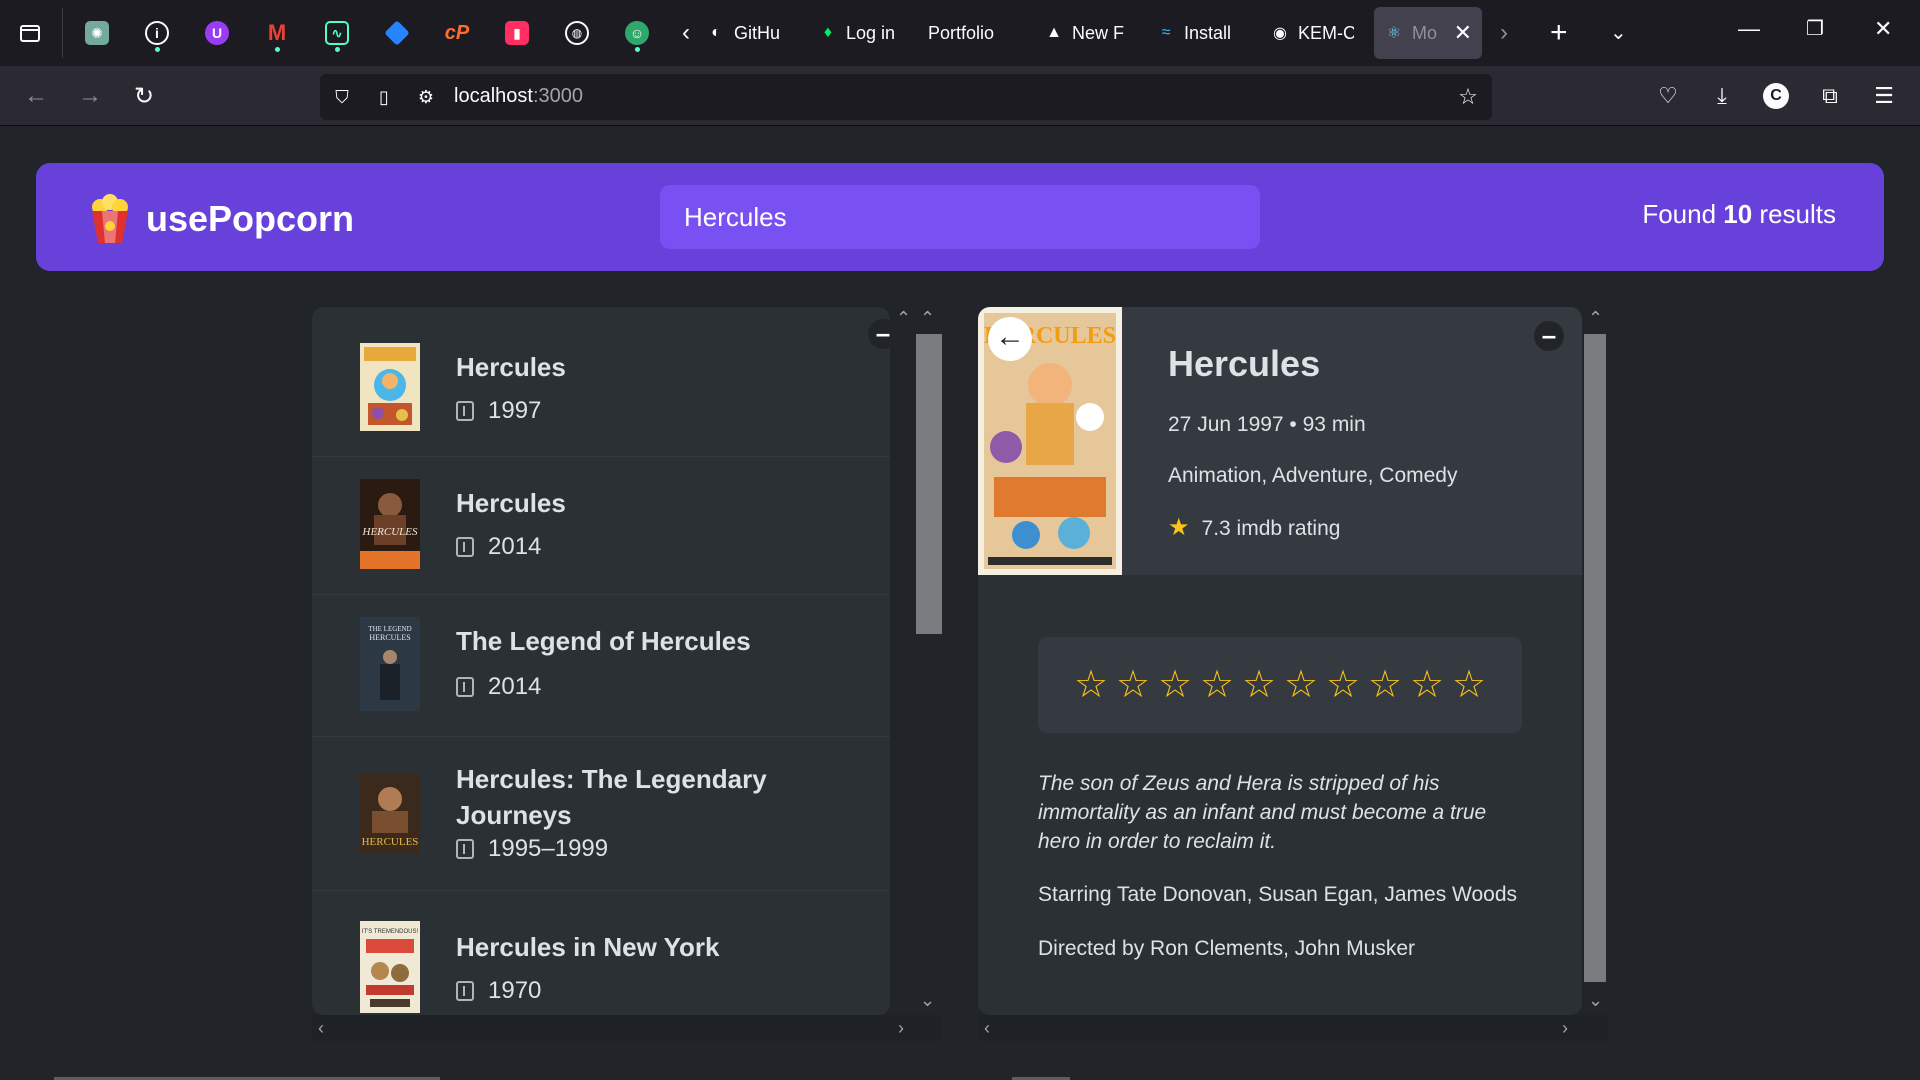 The width and height of the screenshot is (1920, 1080). I want to click on pinned-tab-globe: ◍, so click(577, 33).